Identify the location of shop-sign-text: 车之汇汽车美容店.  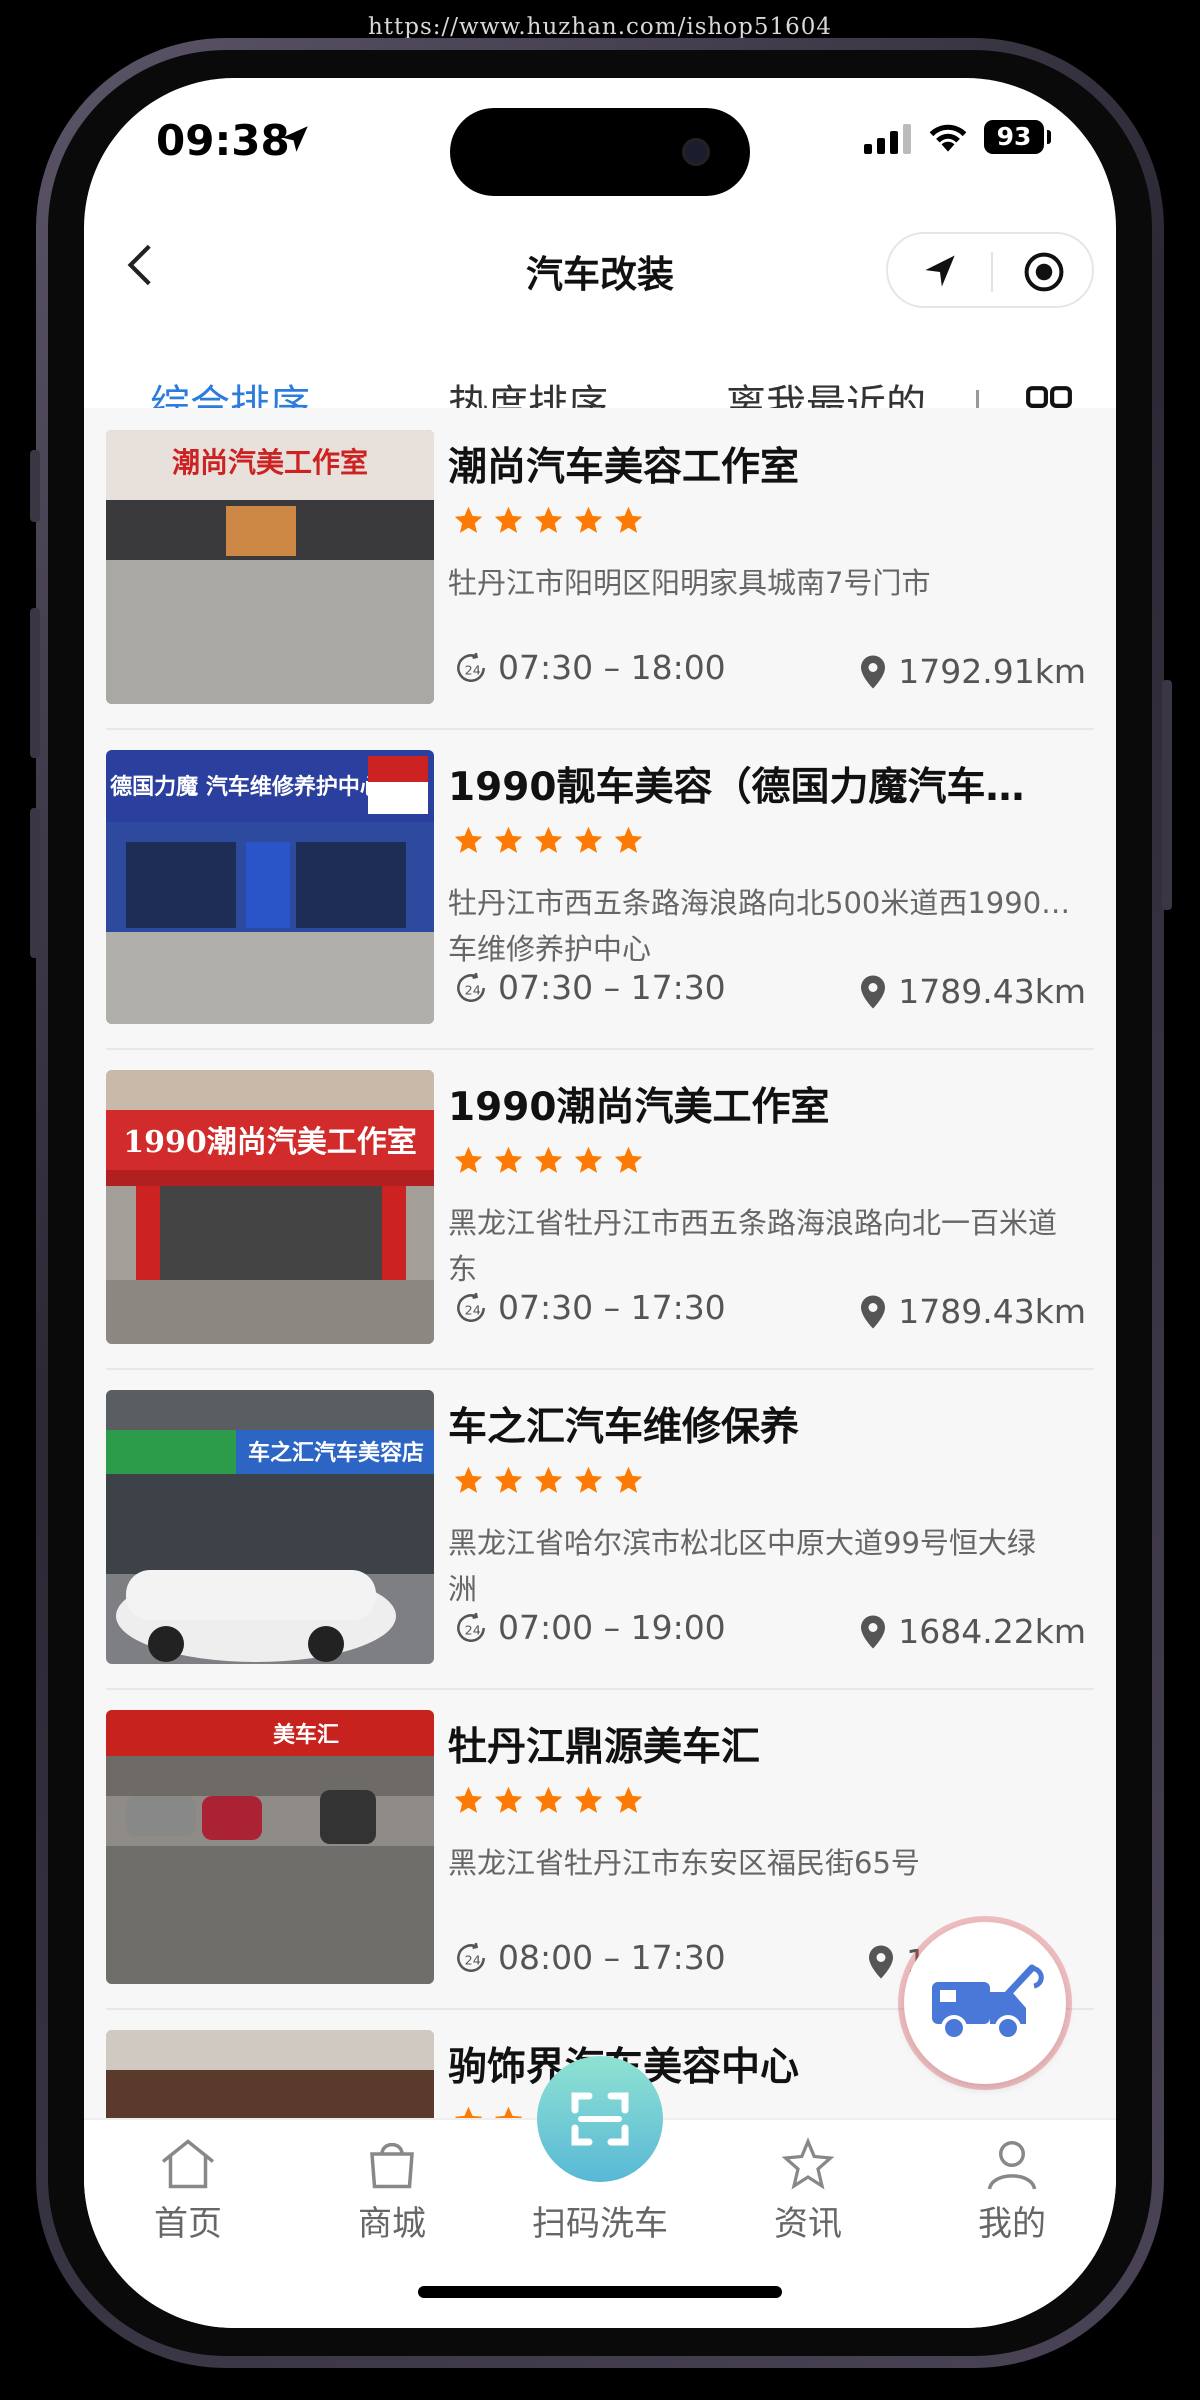
(336, 1453).